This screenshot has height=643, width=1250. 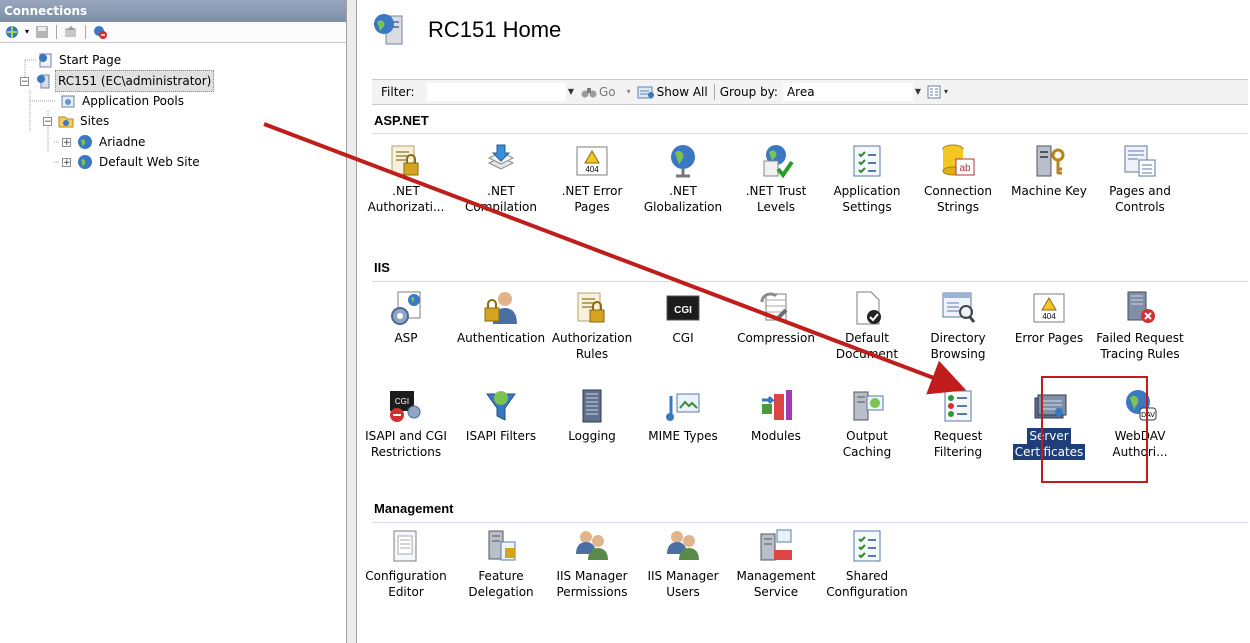 I want to click on feature-label-line1: Connection, so click(x=958, y=191).